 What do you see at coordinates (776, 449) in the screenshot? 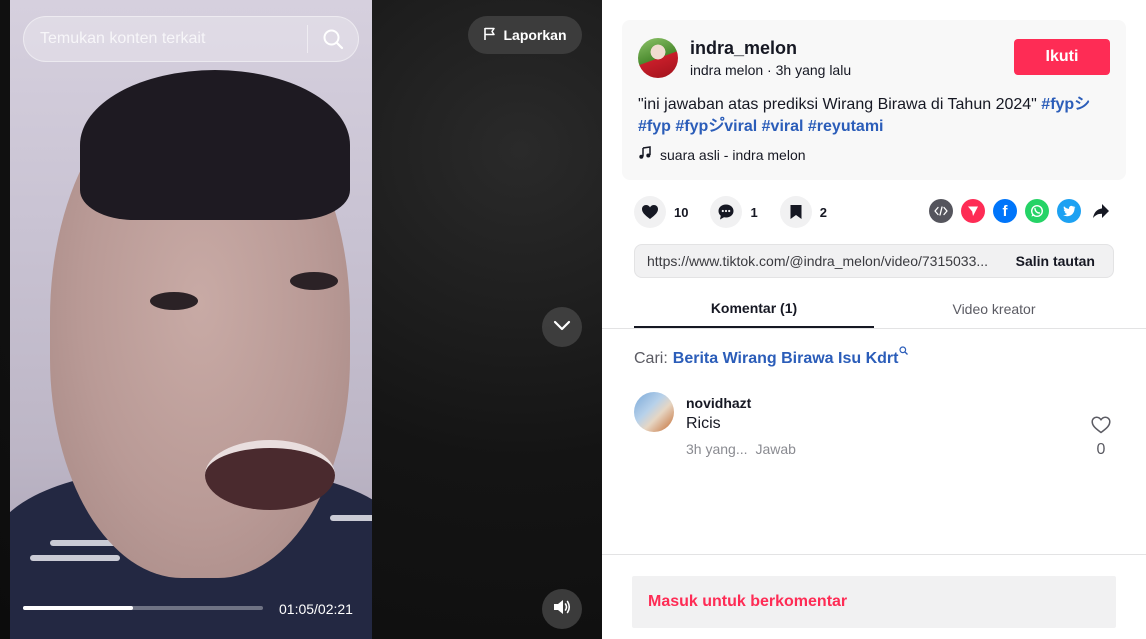
I see `reply-button: Jawab` at bounding box center [776, 449].